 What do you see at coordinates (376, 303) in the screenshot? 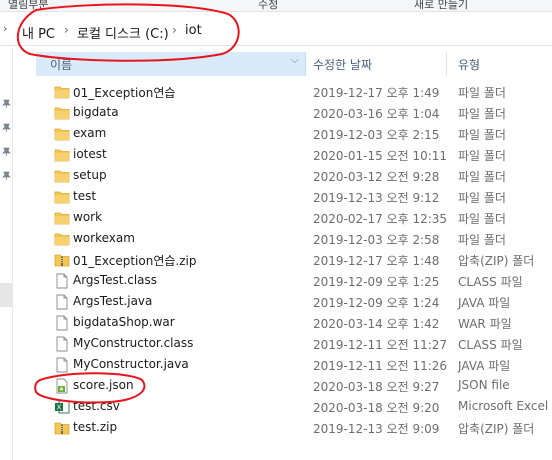
I see `file-date: 2019-12-09 오후 1:24` at bounding box center [376, 303].